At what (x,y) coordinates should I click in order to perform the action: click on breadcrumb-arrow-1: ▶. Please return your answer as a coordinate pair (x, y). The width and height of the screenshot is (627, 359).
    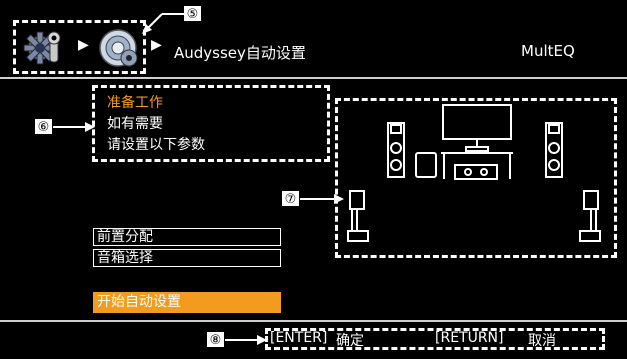
    Looking at the image, I should click on (83, 45).